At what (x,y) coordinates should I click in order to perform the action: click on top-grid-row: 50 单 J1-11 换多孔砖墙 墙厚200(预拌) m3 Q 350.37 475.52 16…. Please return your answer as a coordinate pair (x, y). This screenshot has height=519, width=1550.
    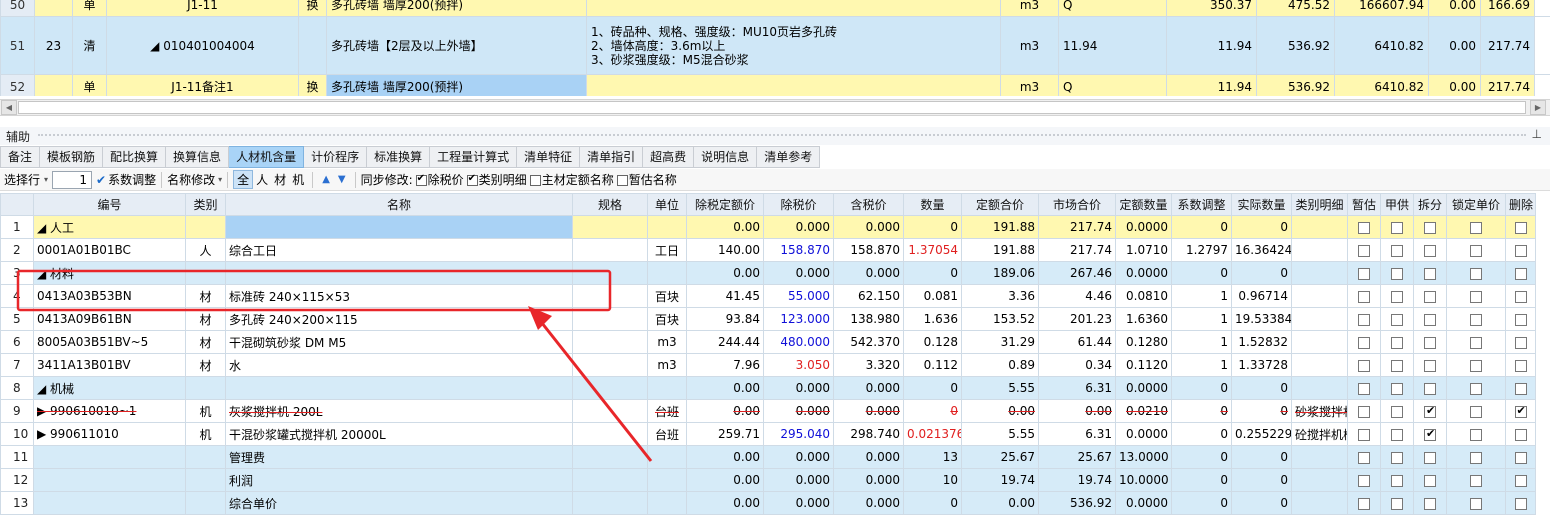
    Looking at the image, I should click on (775, 8).